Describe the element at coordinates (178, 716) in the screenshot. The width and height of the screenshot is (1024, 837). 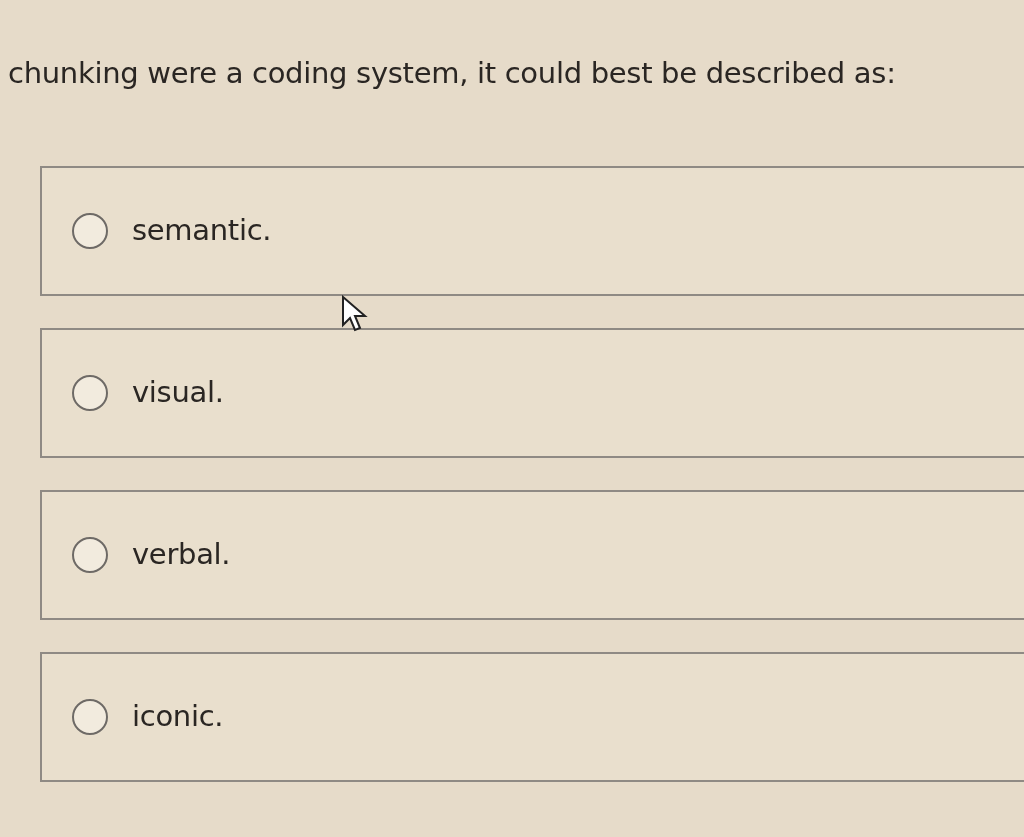
I see `option-label: iconic.` at that location.